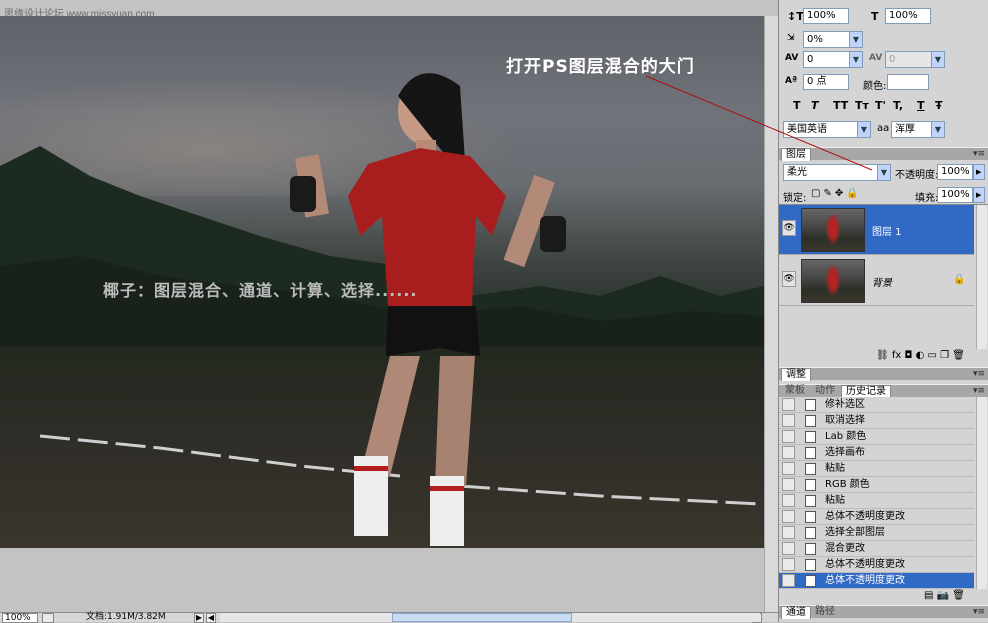 The width and height of the screenshot is (988, 623). Describe the element at coordinates (915, 59) in the screenshot. I see `tracking-select: 0 ▼` at that location.